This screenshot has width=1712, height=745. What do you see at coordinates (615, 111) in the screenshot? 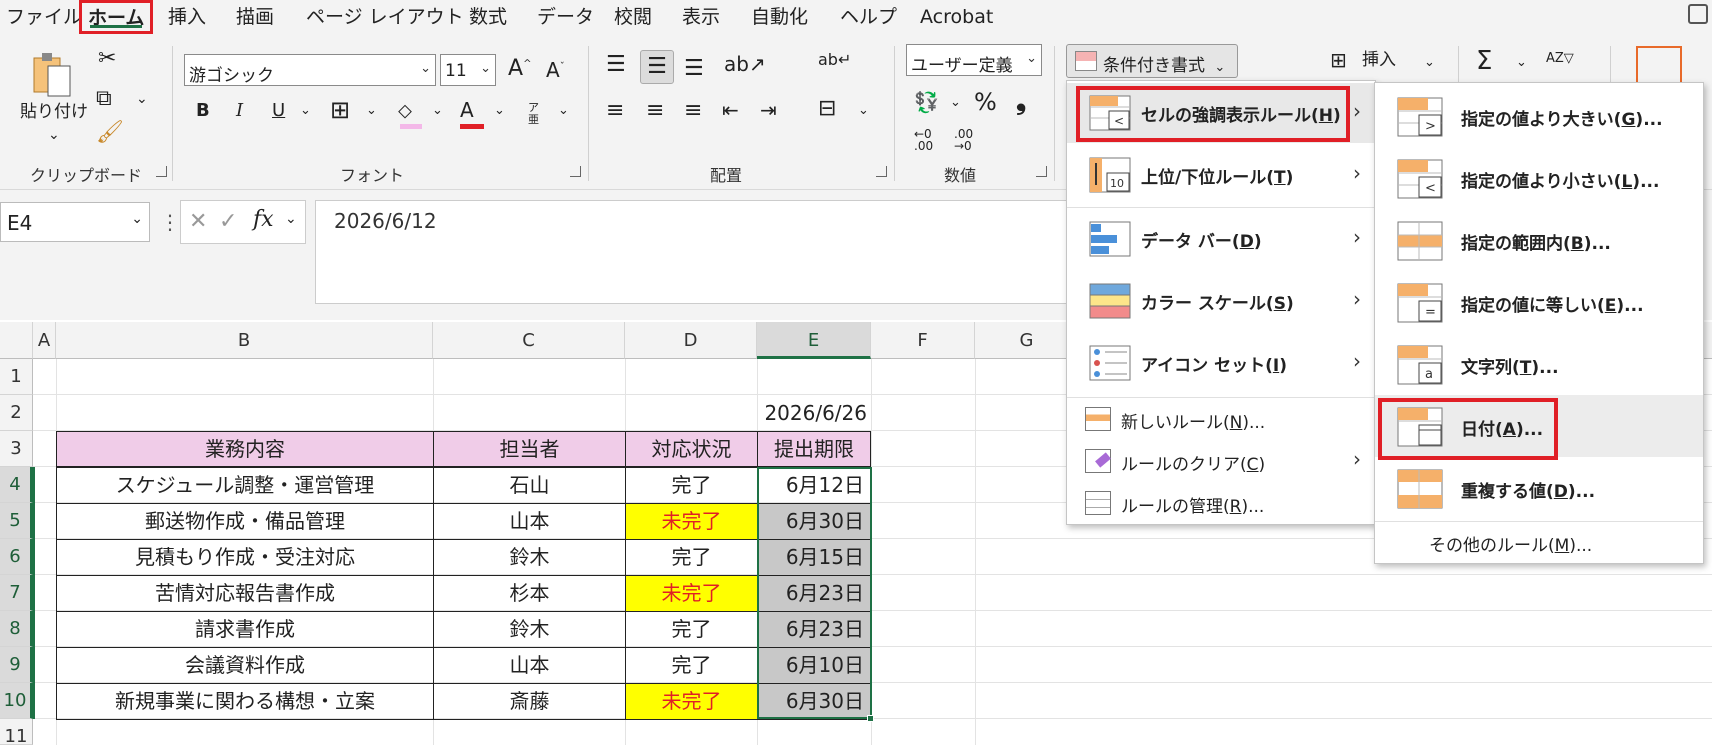
I see `align-left-icon: ≡` at bounding box center [615, 111].